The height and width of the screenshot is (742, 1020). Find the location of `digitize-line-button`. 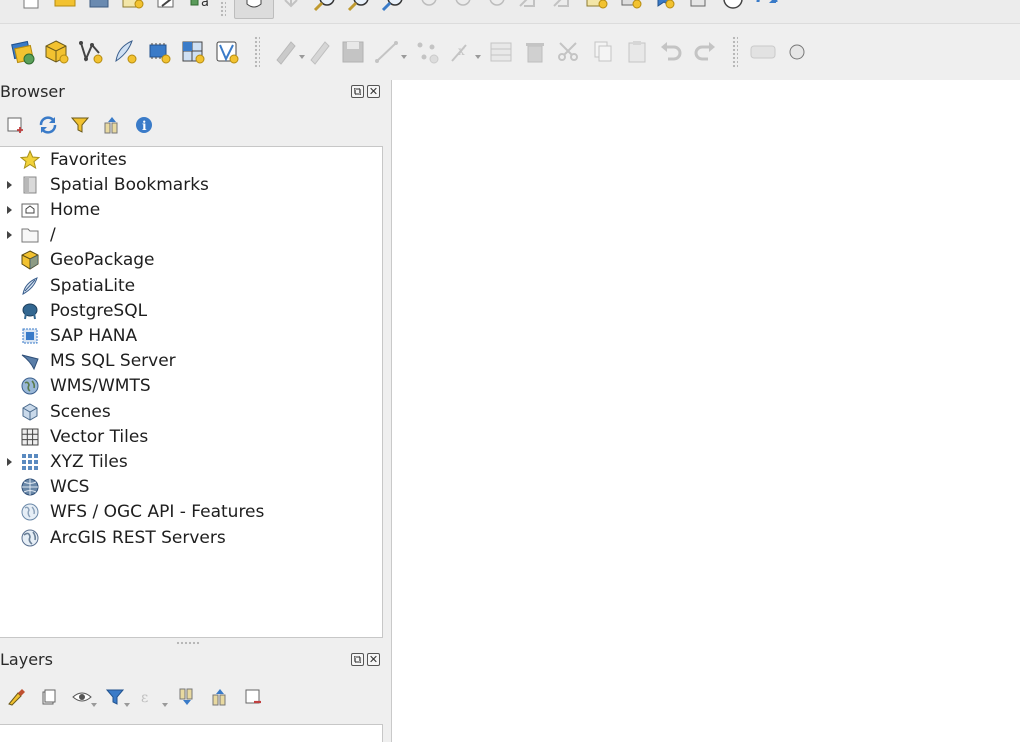

digitize-line-button is located at coordinates (388, 52).